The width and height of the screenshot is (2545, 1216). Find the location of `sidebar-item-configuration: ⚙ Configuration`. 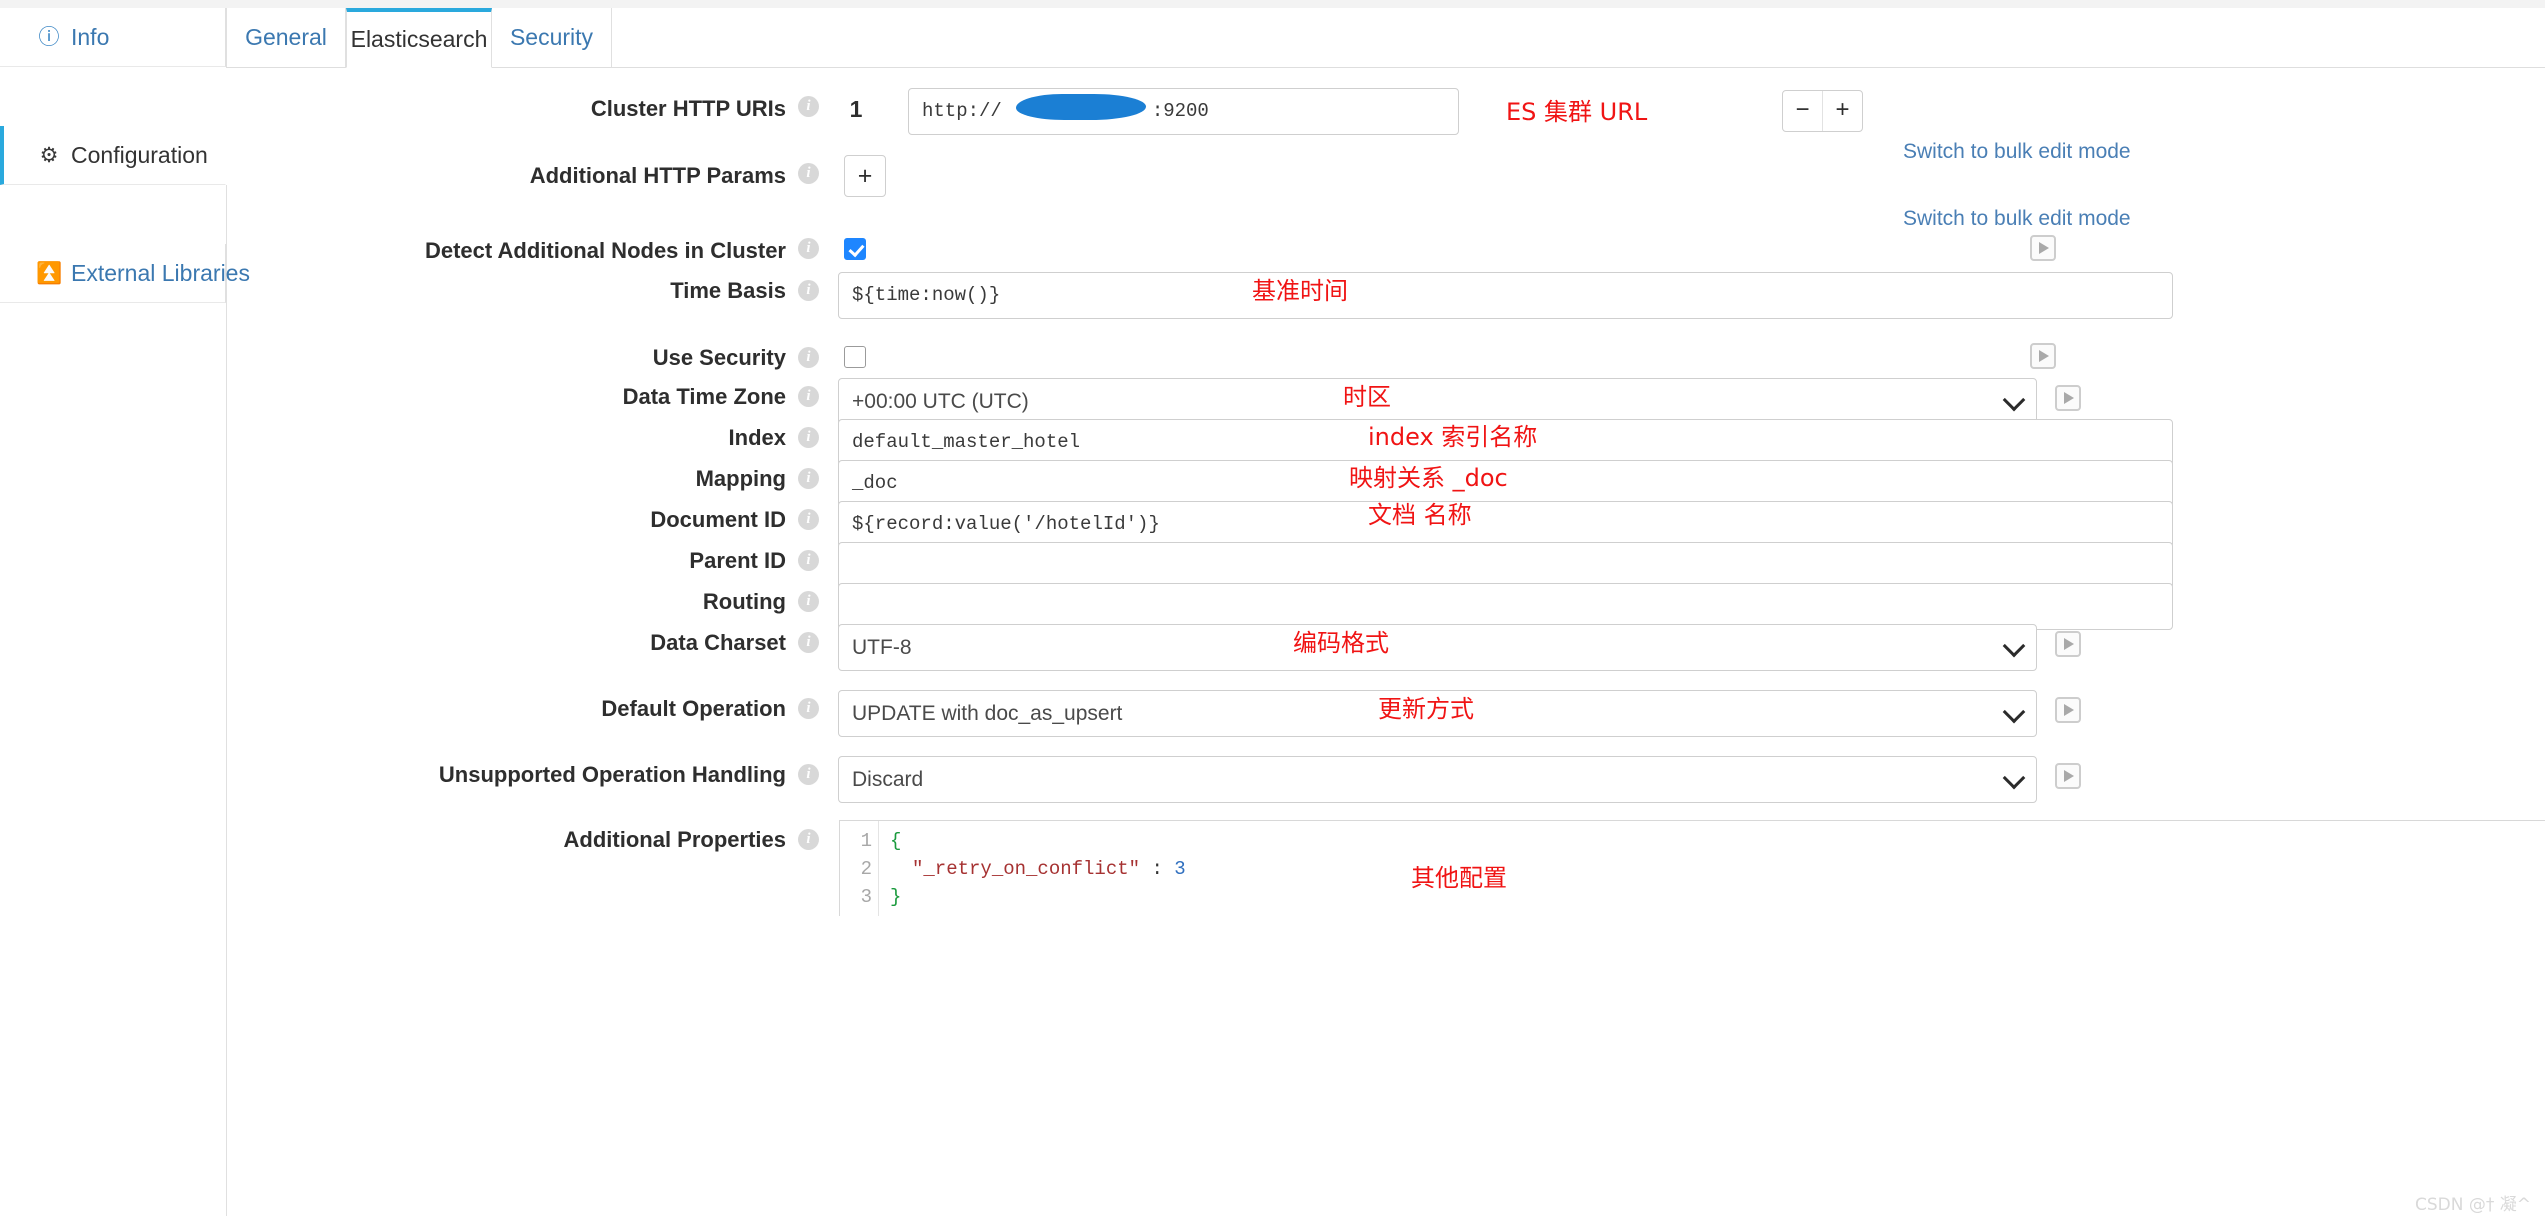

sidebar-item-configuration: ⚙ Configuration is located at coordinates (113, 155).